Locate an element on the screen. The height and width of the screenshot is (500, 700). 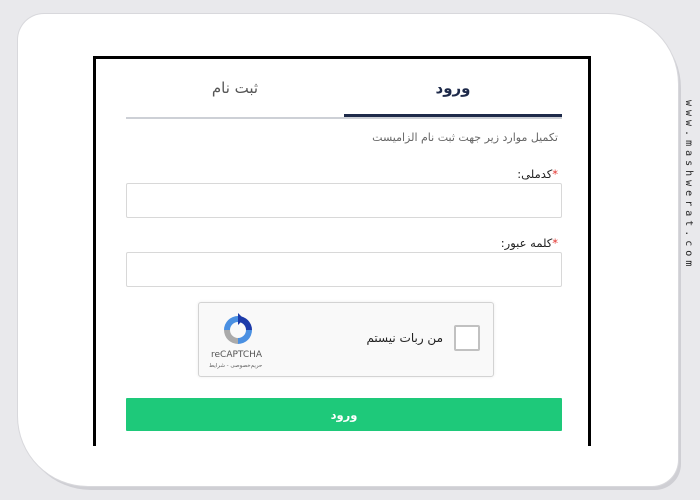
form-instruction: تکمیل موارد زیر جهت ثبت نام الزامیست is located at coordinates (465, 137).